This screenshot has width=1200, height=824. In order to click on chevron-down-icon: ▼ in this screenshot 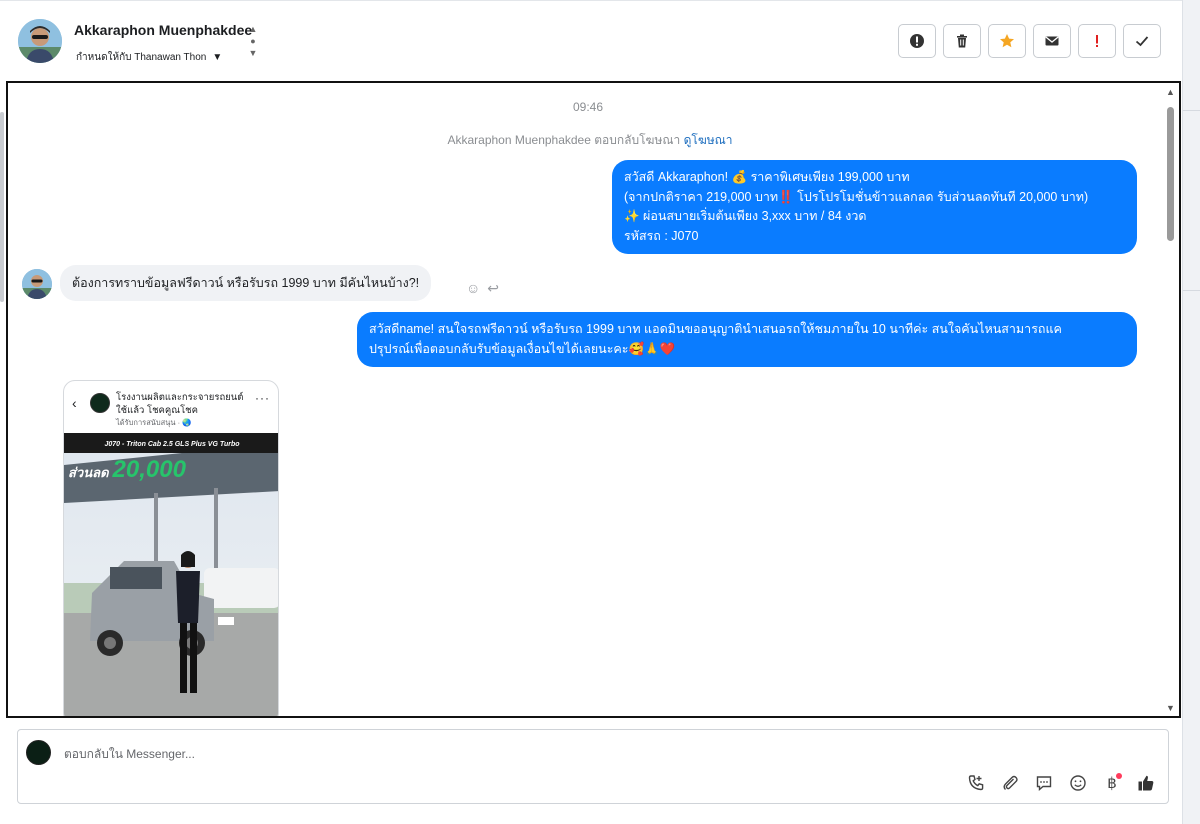, I will do `click(253, 53)`.